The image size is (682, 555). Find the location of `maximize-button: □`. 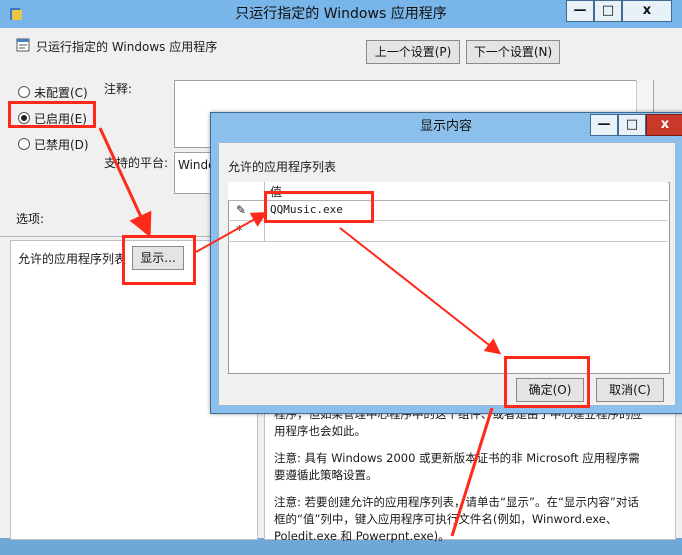

maximize-button: □ is located at coordinates (608, 11).